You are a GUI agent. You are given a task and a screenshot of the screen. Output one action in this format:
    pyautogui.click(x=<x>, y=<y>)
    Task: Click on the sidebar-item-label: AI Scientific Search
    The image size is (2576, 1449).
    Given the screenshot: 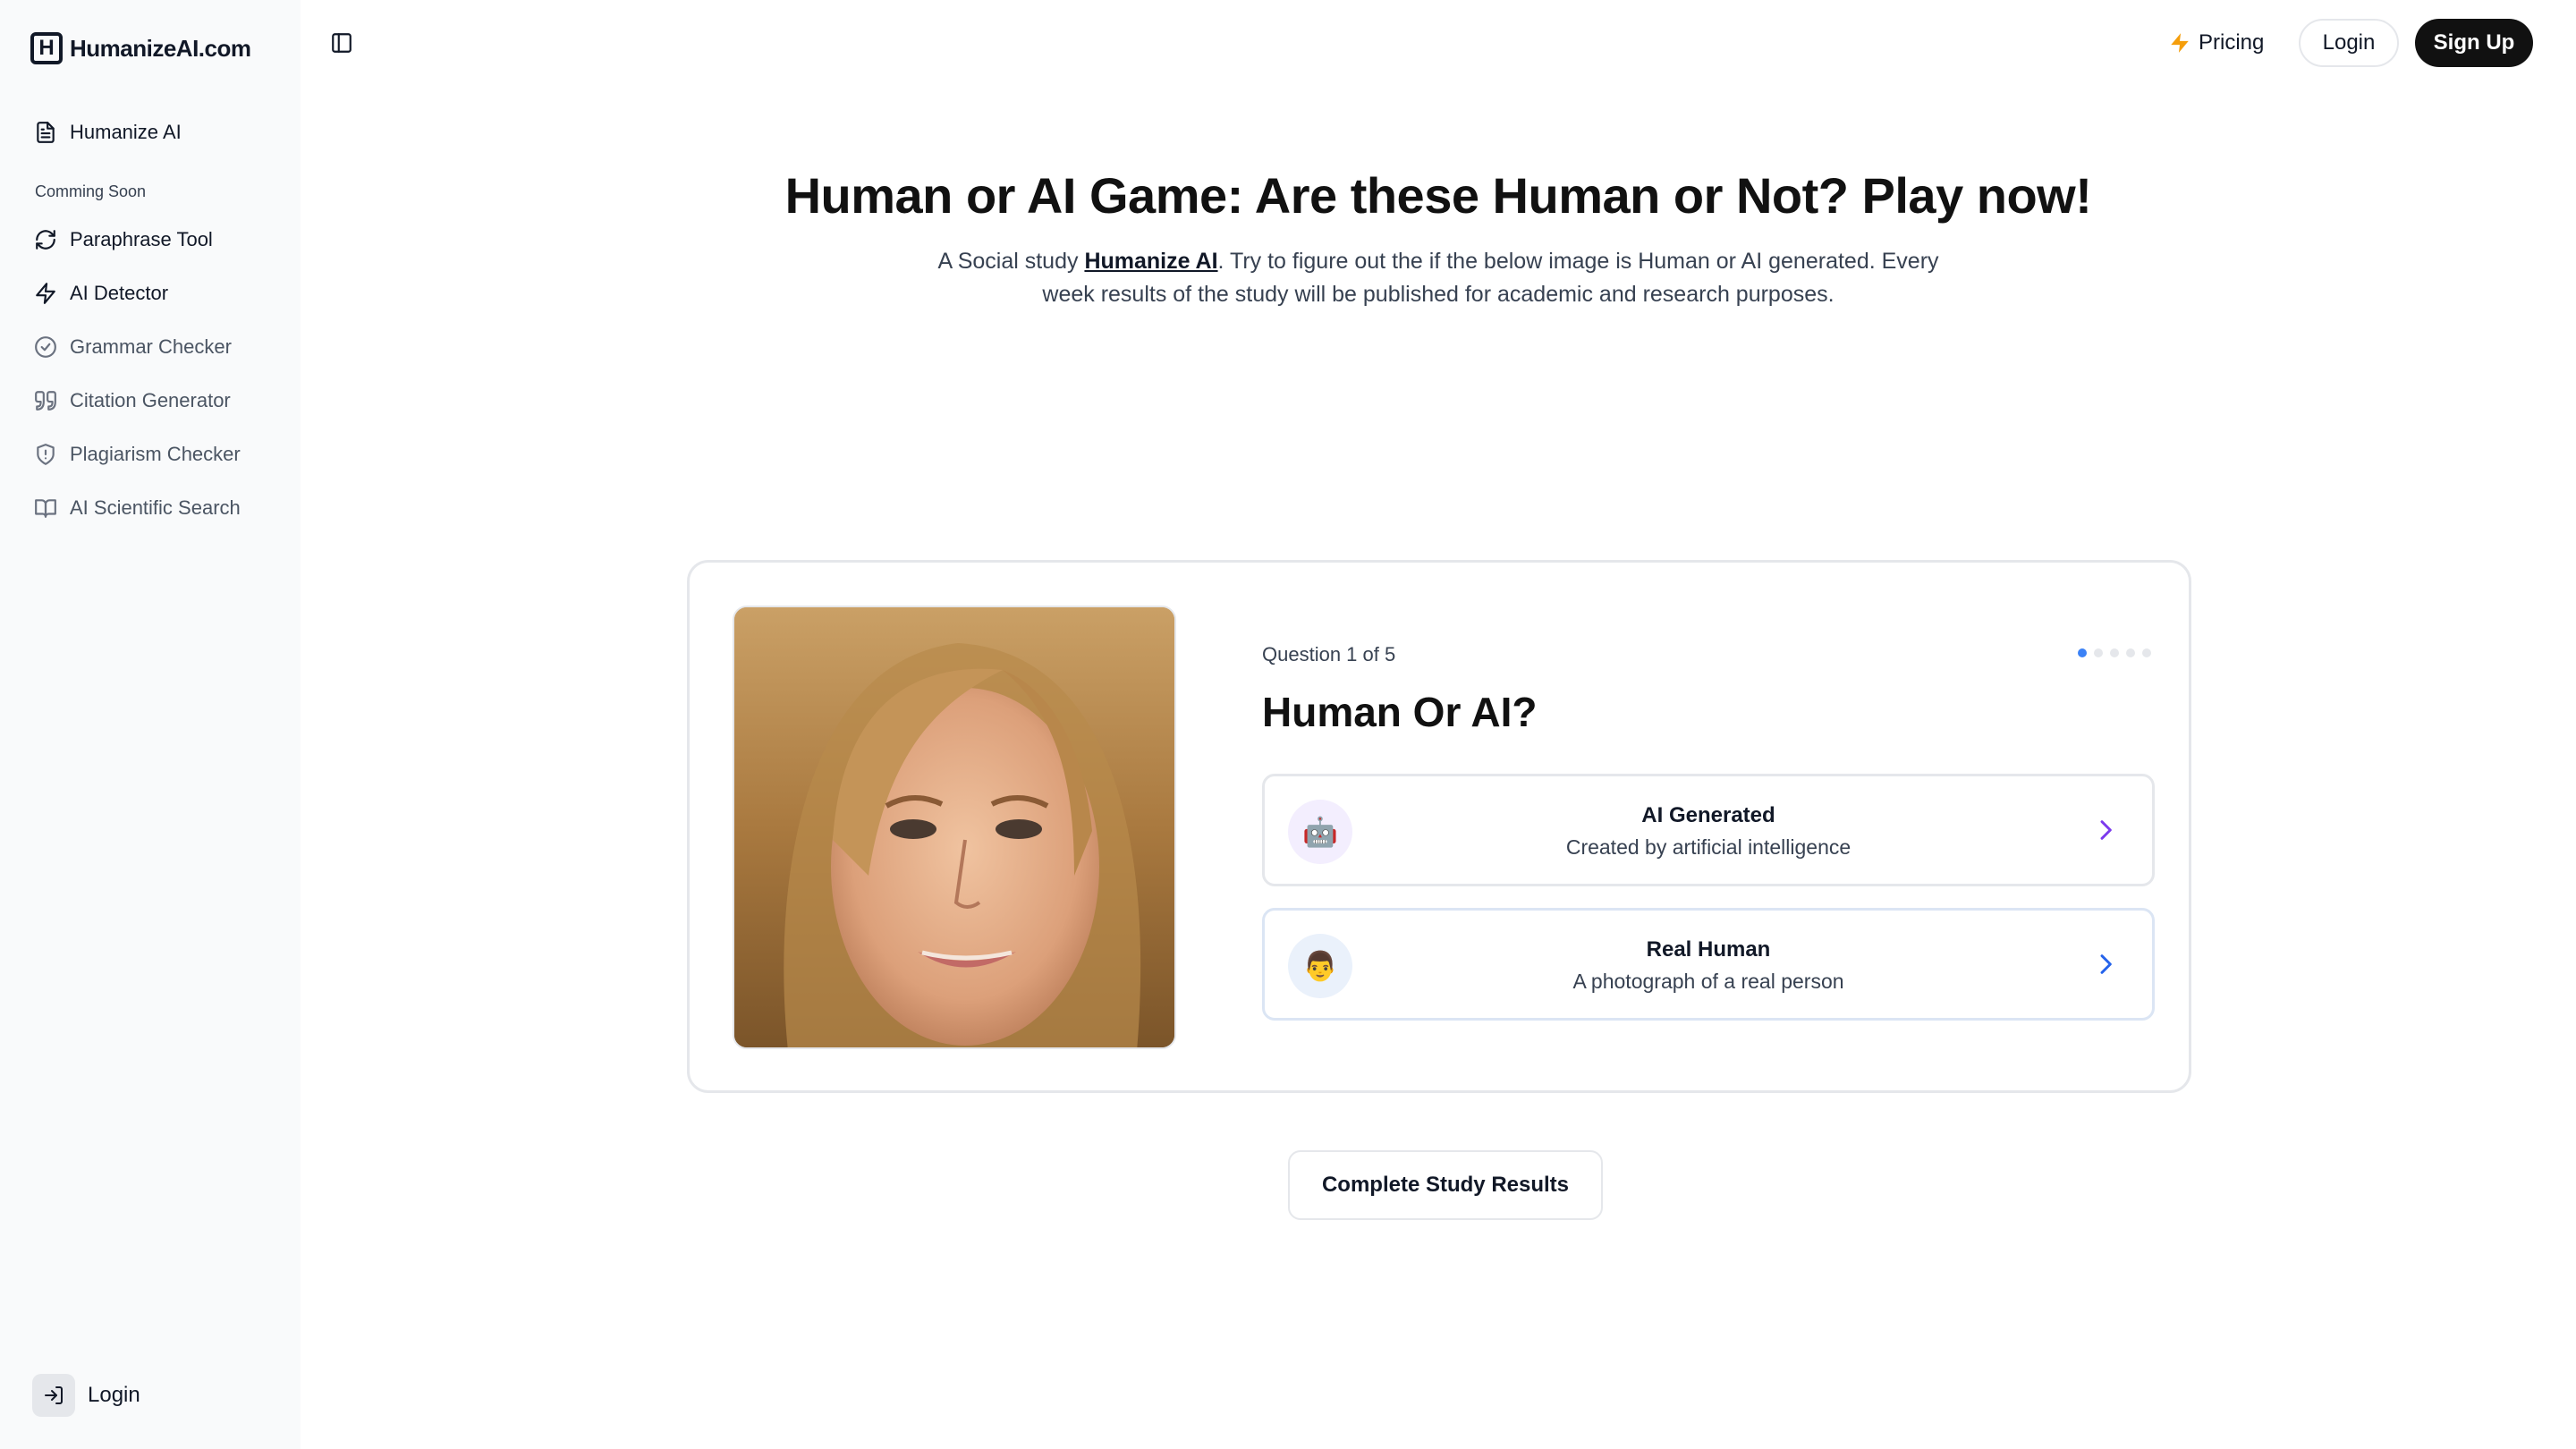 What is the action you would take?
    pyautogui.click(x=155, y=507)
    